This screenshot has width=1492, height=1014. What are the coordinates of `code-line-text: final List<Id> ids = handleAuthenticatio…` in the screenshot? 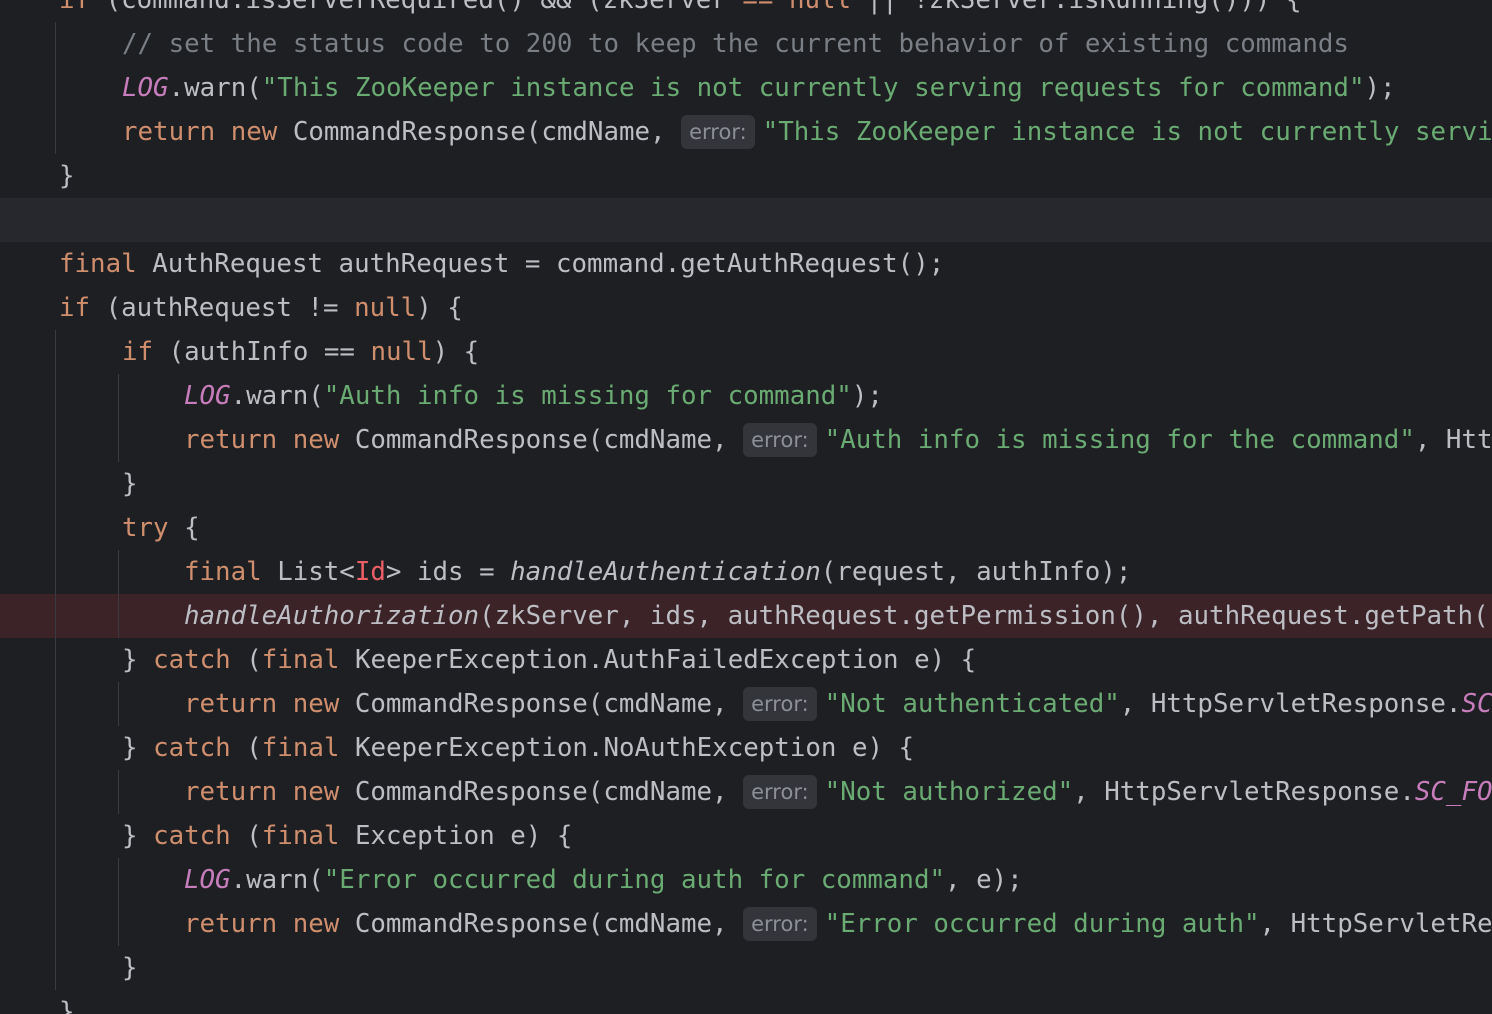 It's located at (657, 572).